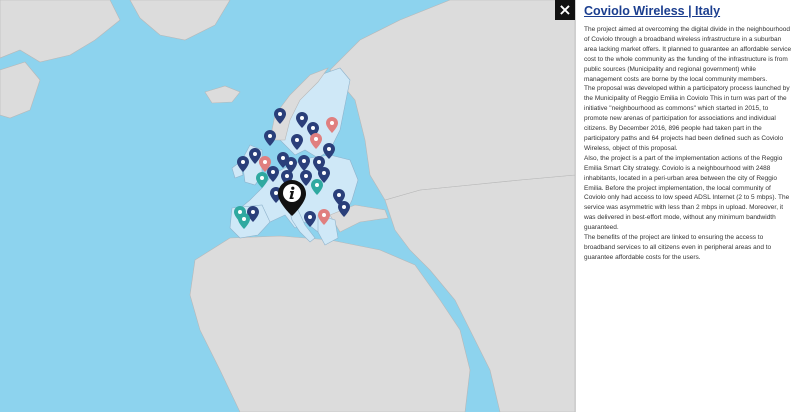 This screenshot has width=800, height=412. Describe the element at coordinates (292, 198) in the screenshot. I see `info-icon` at that location.